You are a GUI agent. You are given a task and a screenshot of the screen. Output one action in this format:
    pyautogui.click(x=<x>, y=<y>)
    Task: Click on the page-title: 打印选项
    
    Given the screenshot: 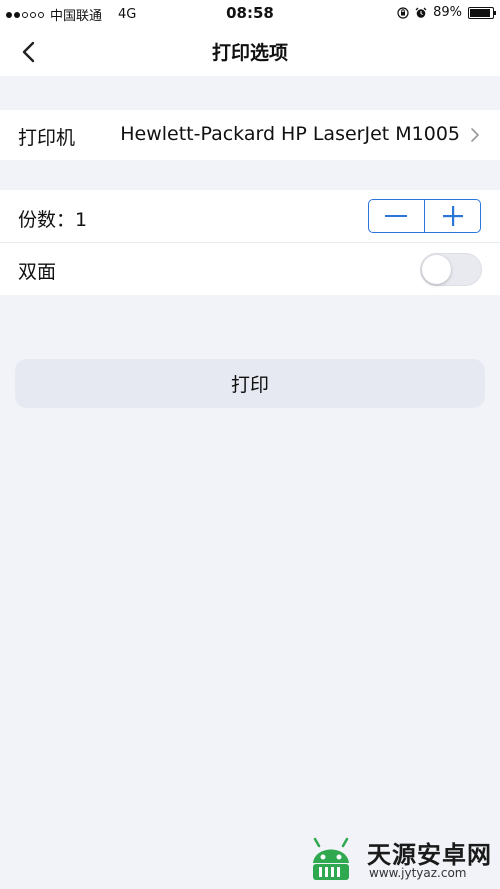 What is the action you would take?
    pyautogui.click(x=249, y=53)
    